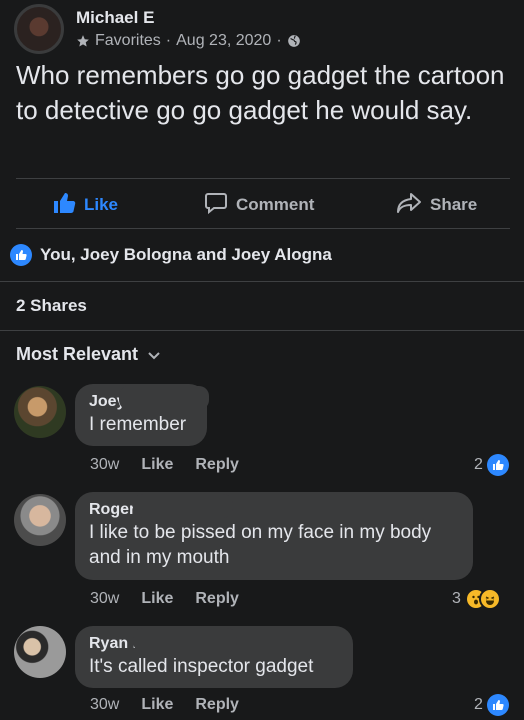  What do you see at coordinates (489, 599) in the screenshot?
I see `haha-emoji-icon` at bounding box center [489, 599].